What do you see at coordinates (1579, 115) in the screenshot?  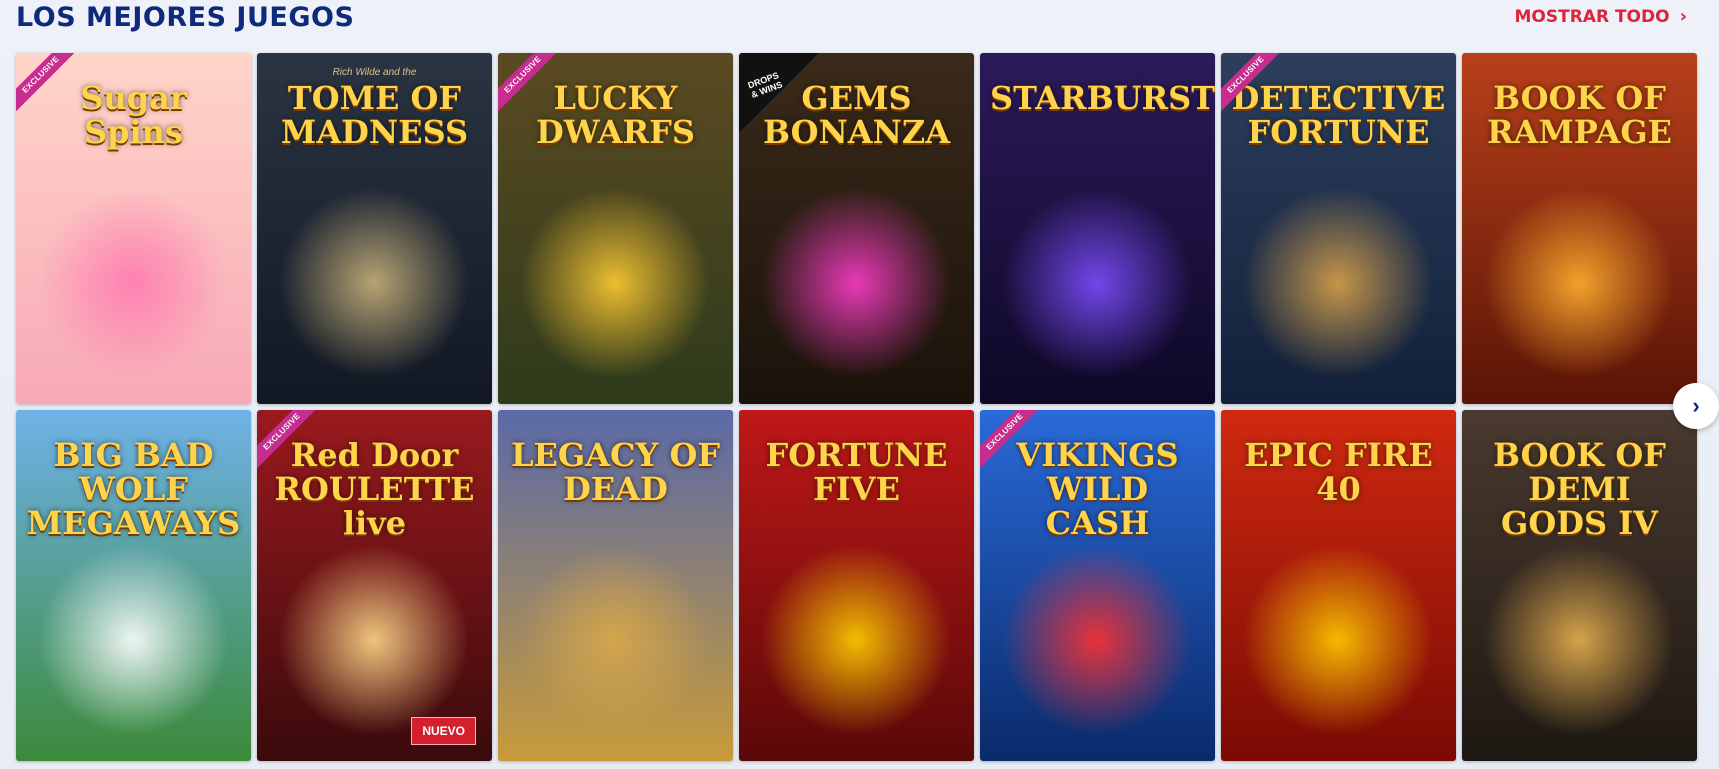 I see `game-title: BOOK OF RAMPAGE` at bounding box center [1579, 115].